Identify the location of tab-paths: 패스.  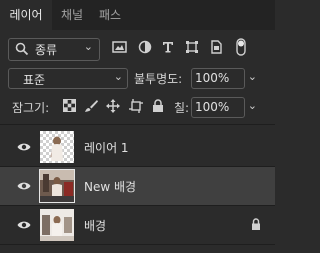
(110, 15).